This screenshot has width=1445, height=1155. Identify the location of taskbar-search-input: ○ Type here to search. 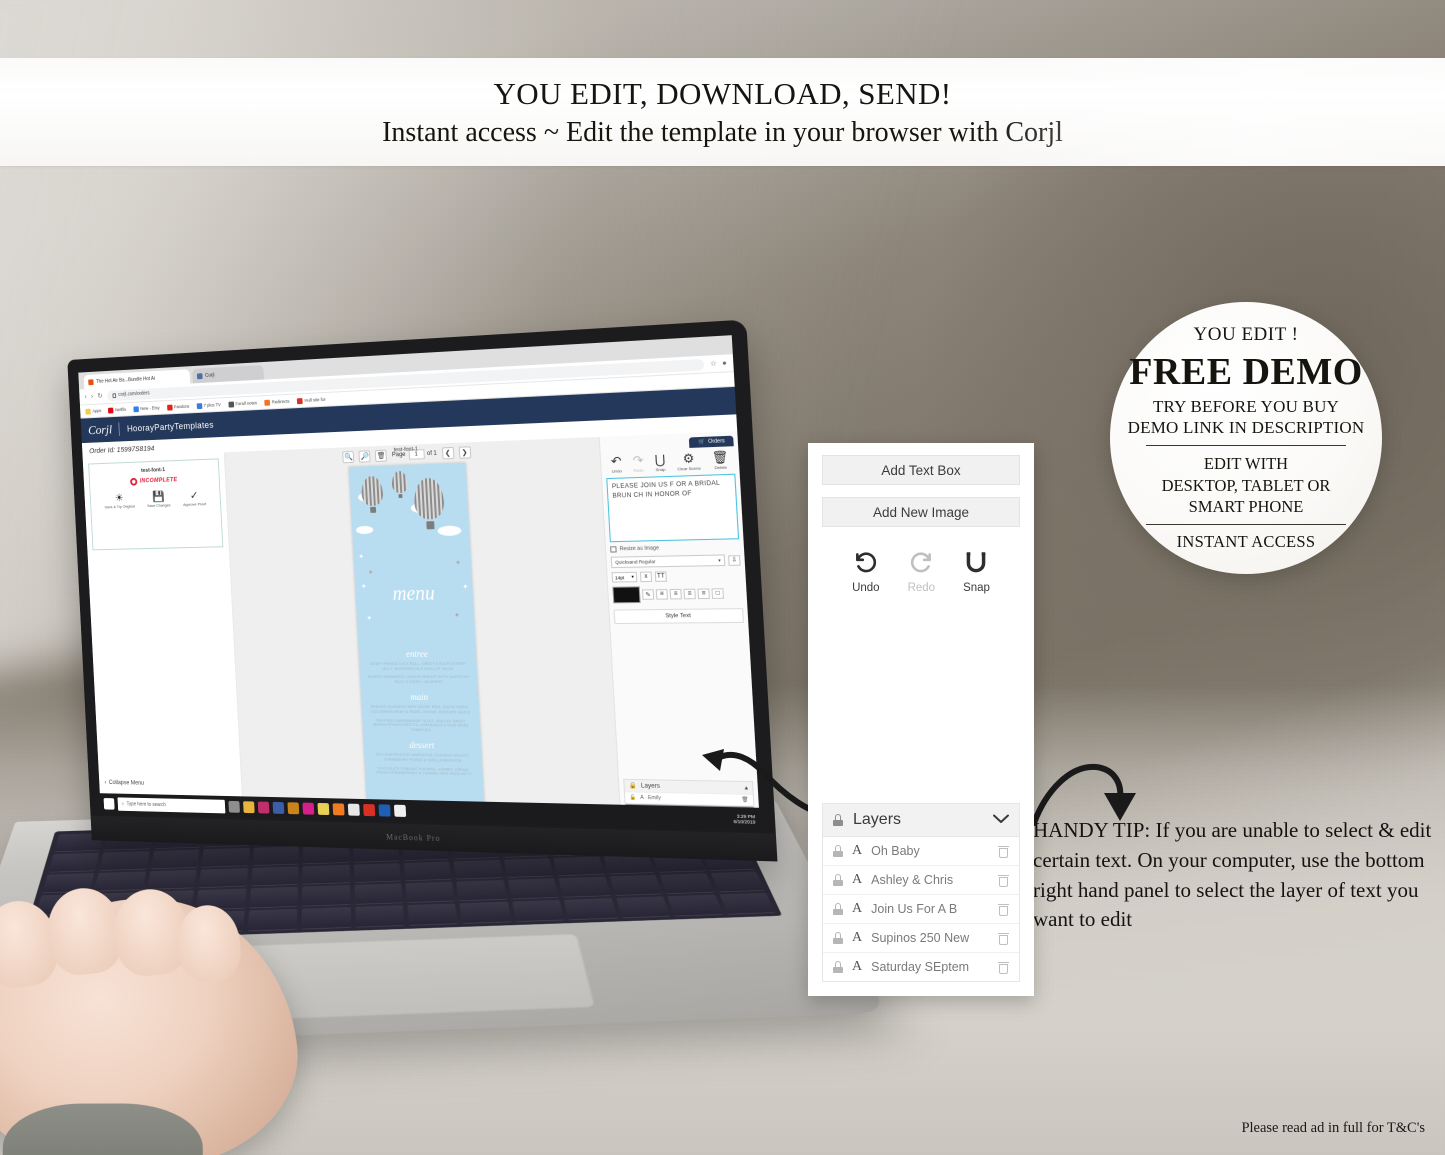
(171, 805).